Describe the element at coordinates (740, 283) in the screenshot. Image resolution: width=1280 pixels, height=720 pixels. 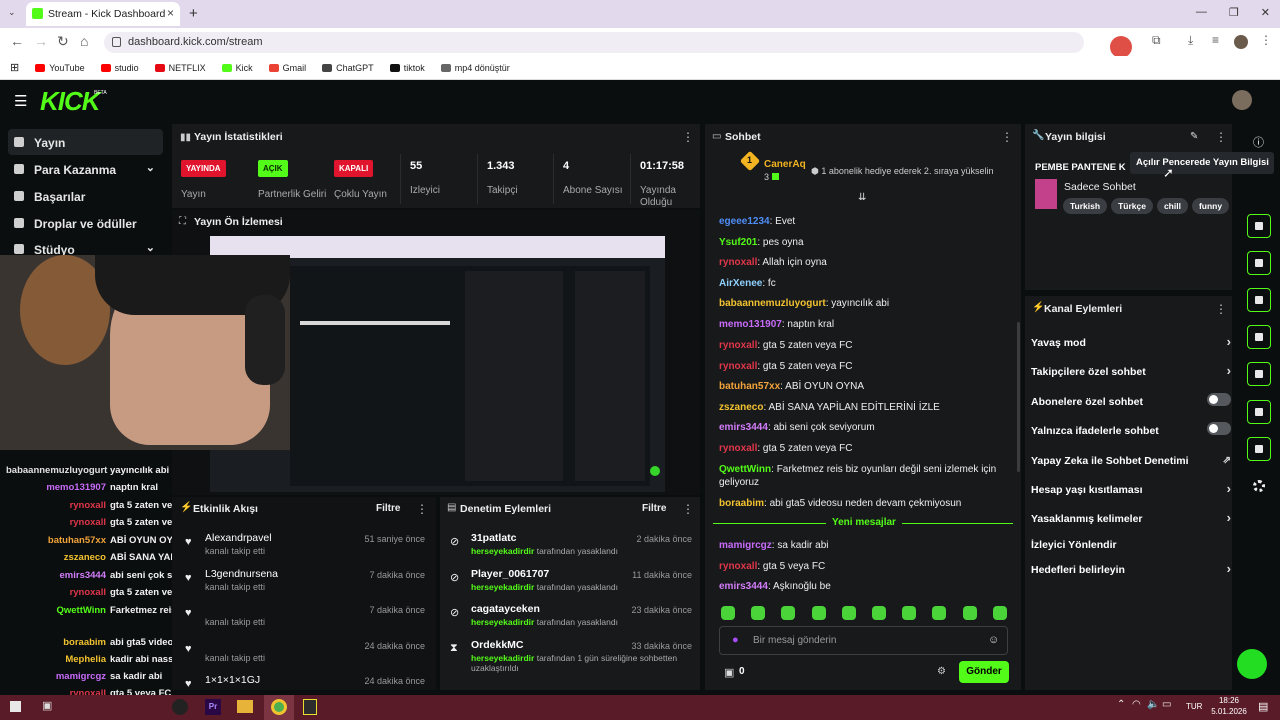
I see `chat-user: AirXenee` at that location.